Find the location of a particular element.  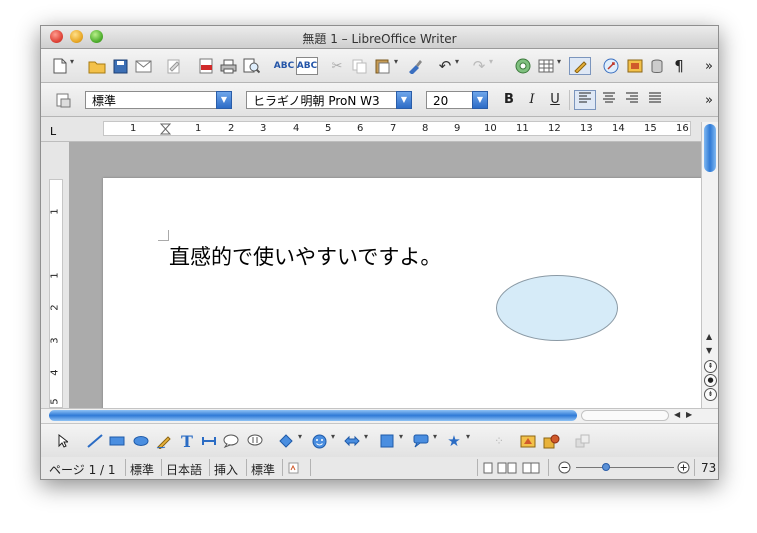

book-view-icon is located at coordinates (532, 469).